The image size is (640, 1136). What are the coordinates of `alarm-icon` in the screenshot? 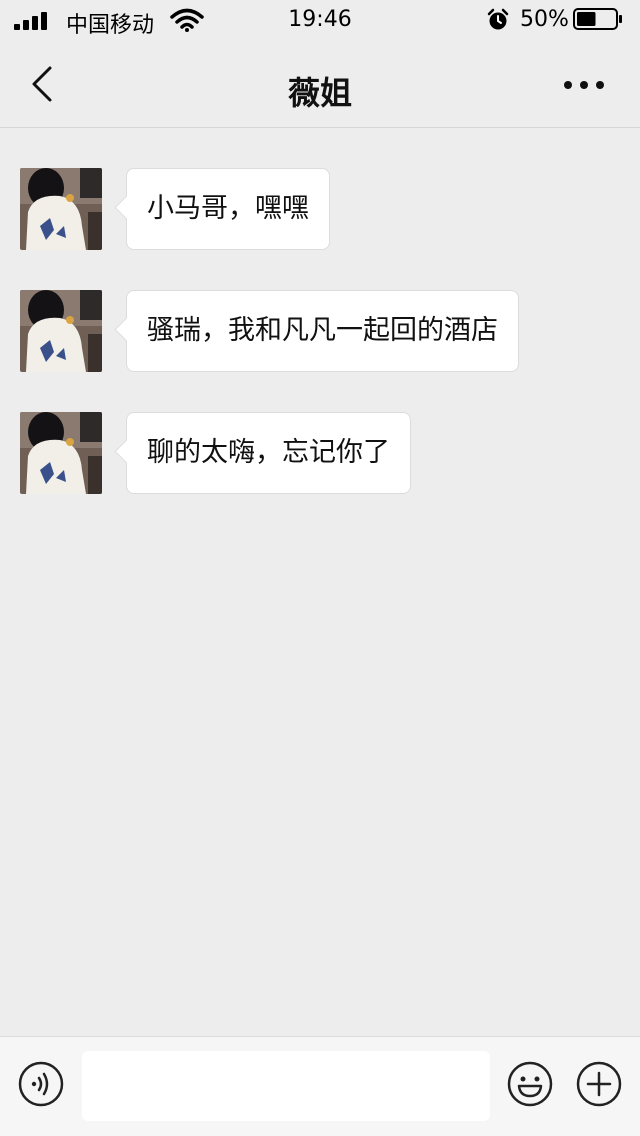 It's located at (498, 19).